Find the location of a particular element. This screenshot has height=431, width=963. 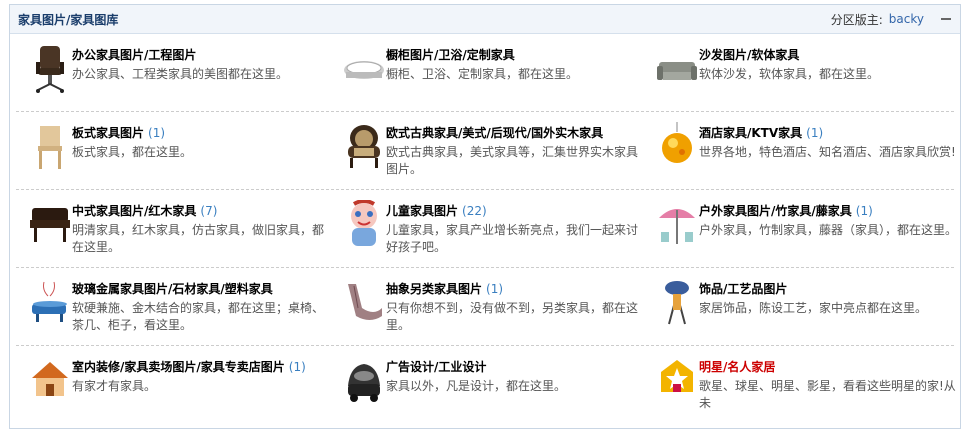

disco-ball-icon is located at coordinates (677, 147).